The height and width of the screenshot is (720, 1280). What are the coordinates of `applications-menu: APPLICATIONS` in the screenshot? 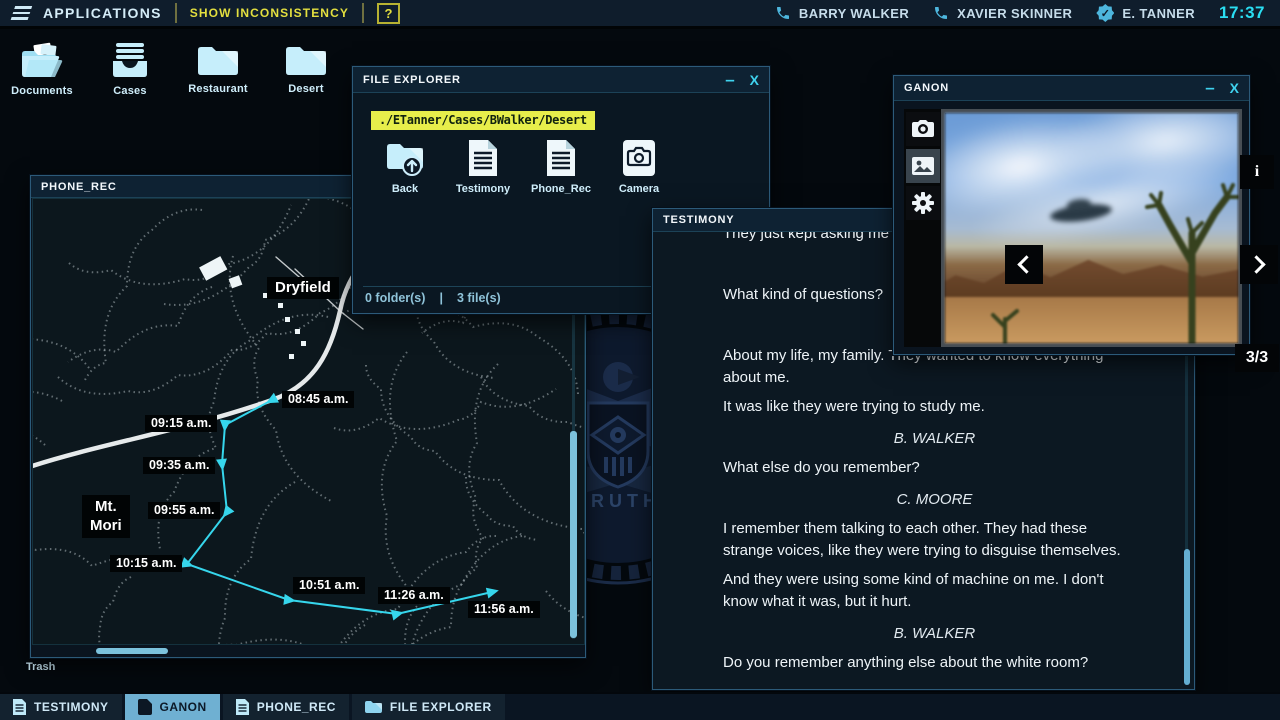 It's located at (102, 13).